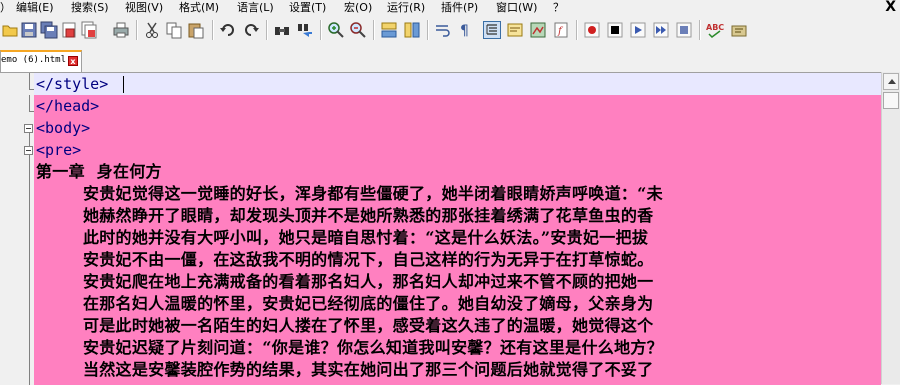 This screenshot has height=385, width=900. What do you see at coordinates (121, 30) in the screenshot?
I see `print-icon` at bounding box center [121, 30].